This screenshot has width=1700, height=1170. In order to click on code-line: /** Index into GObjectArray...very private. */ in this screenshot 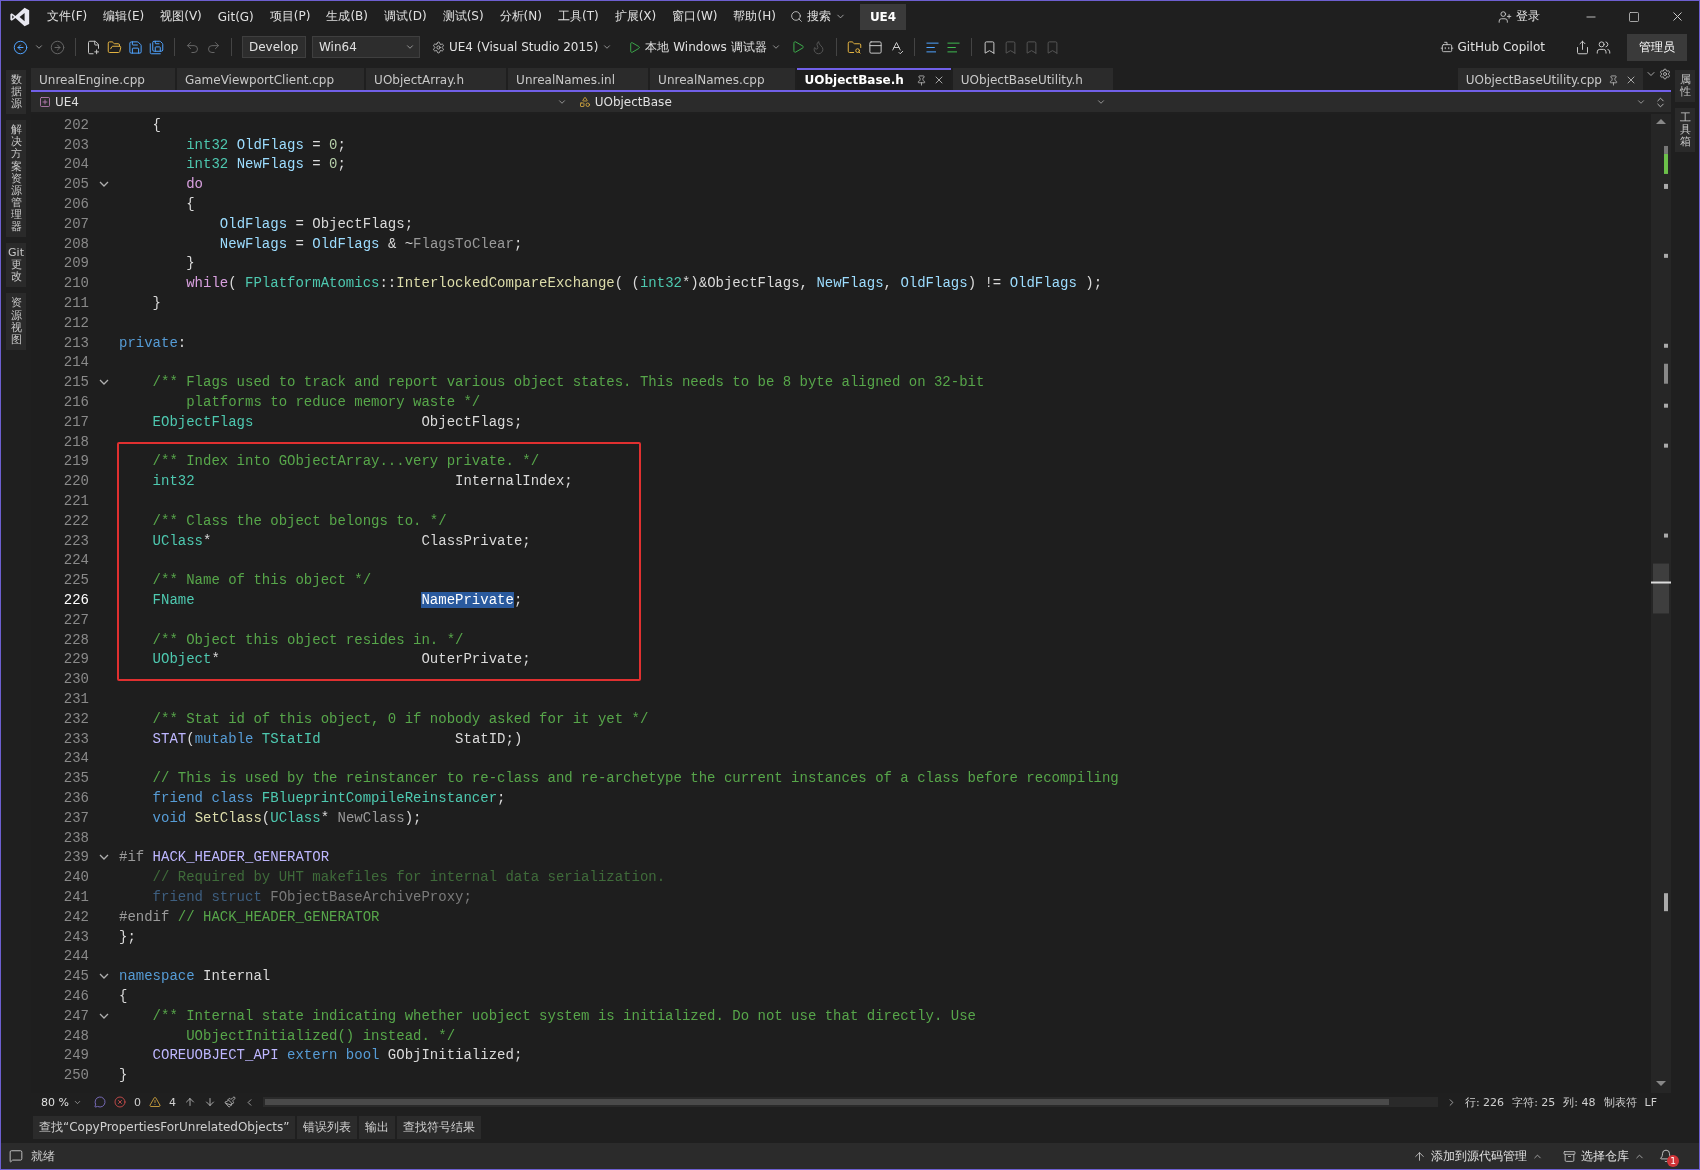, I will do `click(346, 461)`.